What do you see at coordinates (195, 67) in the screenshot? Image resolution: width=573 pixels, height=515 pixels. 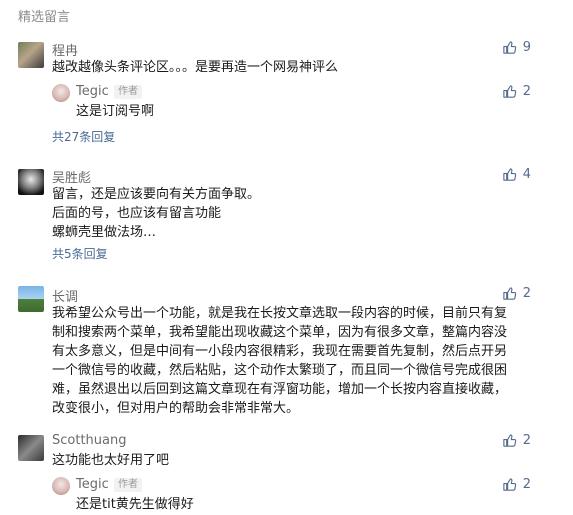 I see `comment-text: 越改越像头条评论区。。。是要再造一个网易神评么` at bounding box center [195, 67].